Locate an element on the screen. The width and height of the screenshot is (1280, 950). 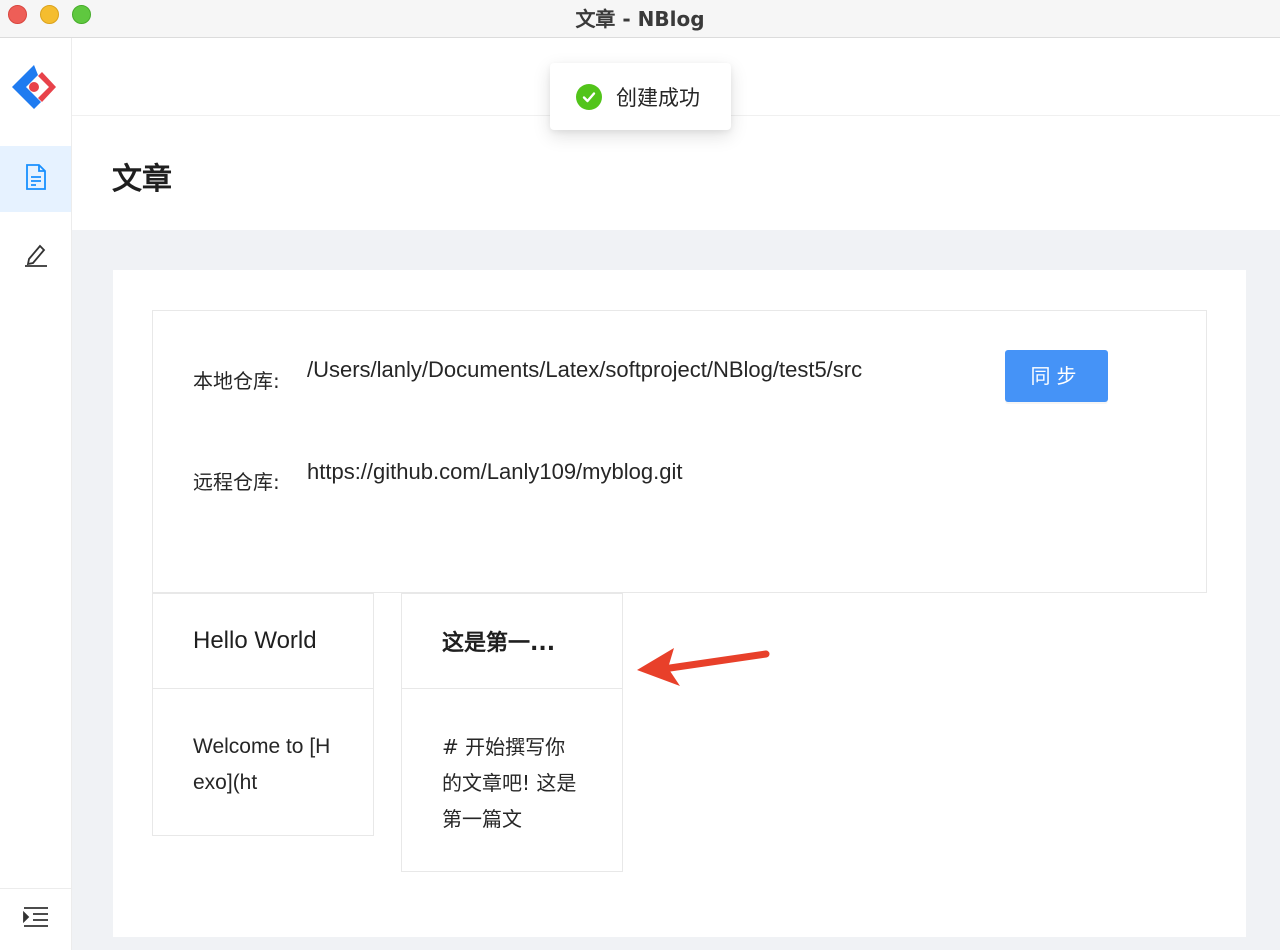
sidebar-collapse-toggle is located at coordinates (35, 919).